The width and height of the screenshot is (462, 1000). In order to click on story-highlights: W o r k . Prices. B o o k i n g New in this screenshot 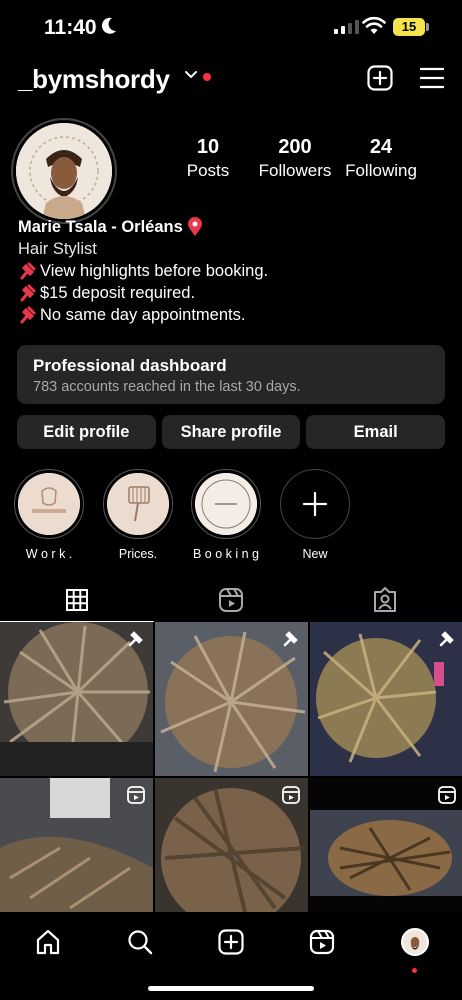, I will do `click(231, 515)`.